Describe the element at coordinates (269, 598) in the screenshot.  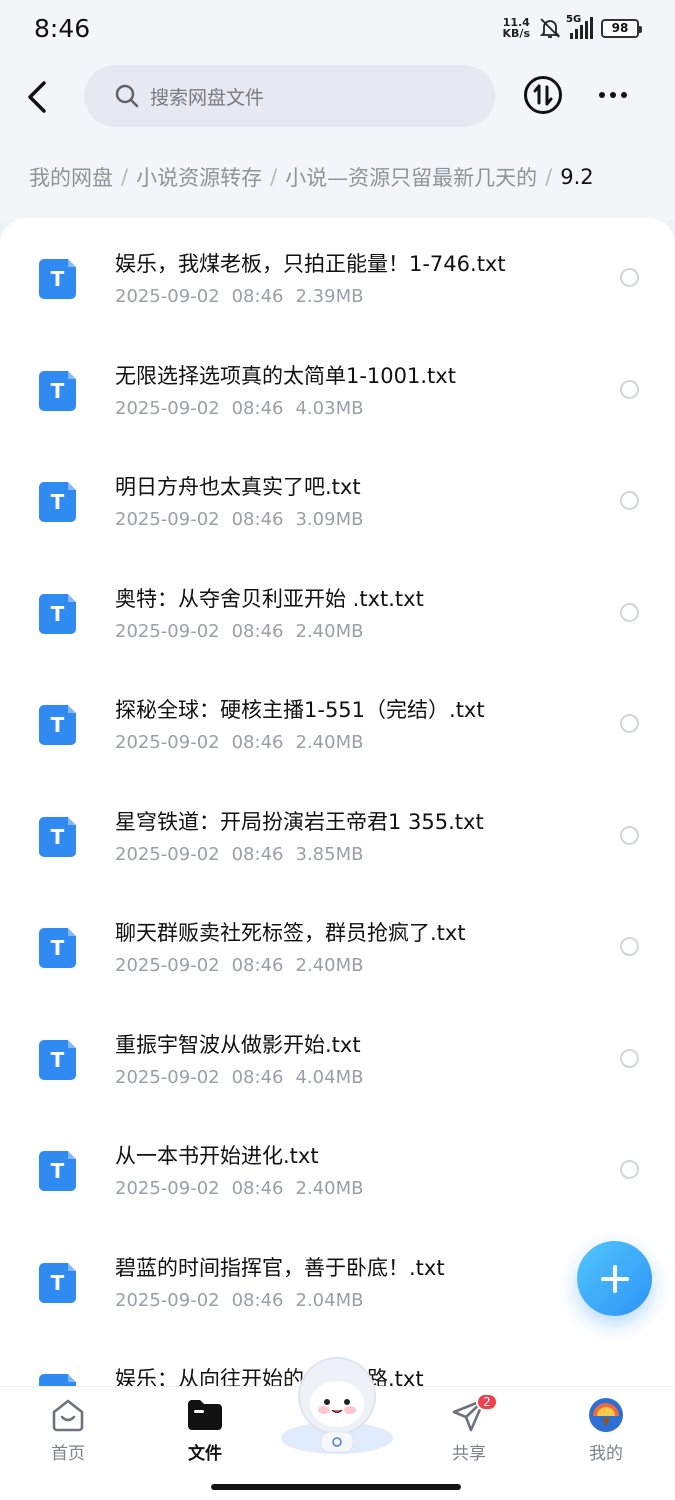
I see `file-name: 奥特：从夺舍贝利亚开始 .txt.txt` at that location.